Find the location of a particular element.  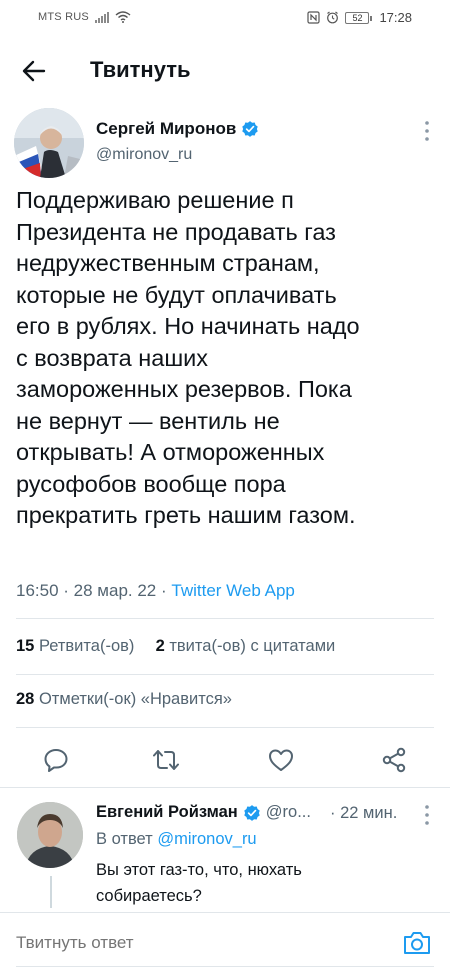

reply-to-prefix: В ответ is located at coordinates (124, 839).